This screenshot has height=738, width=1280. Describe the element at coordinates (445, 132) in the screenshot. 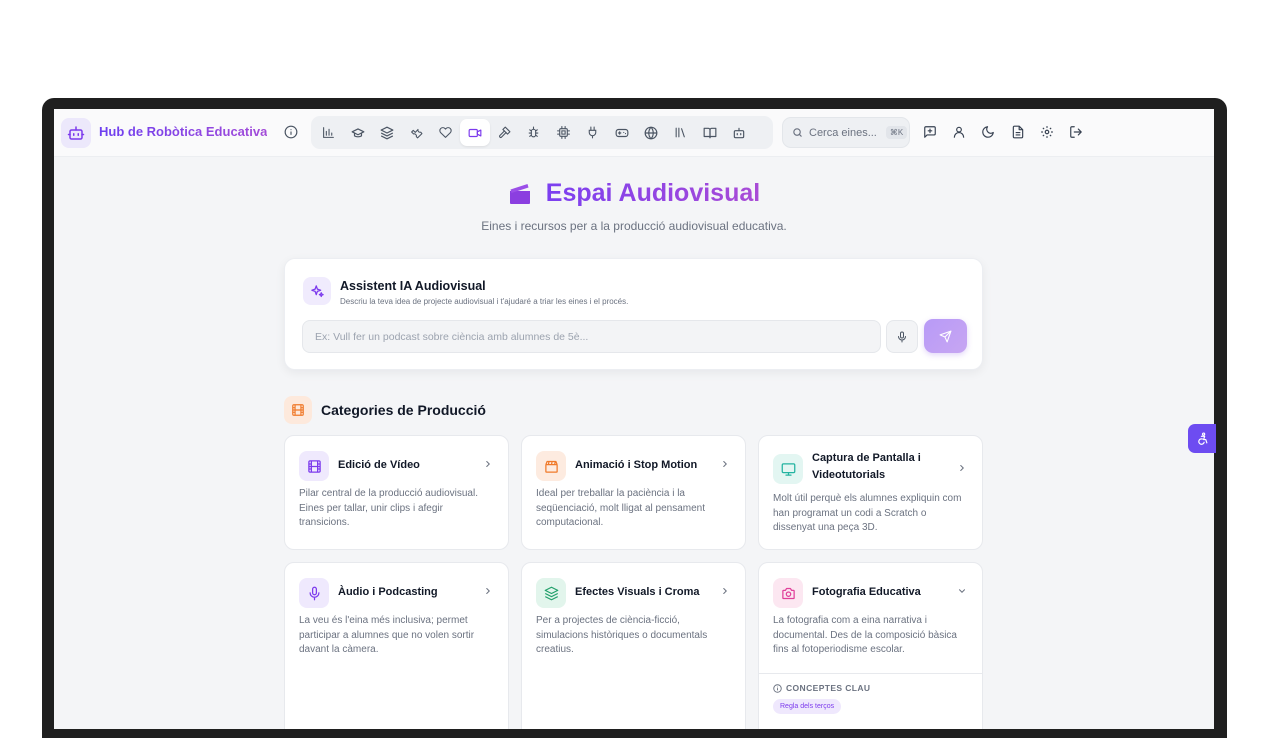

I see `heart-icon` at that location.